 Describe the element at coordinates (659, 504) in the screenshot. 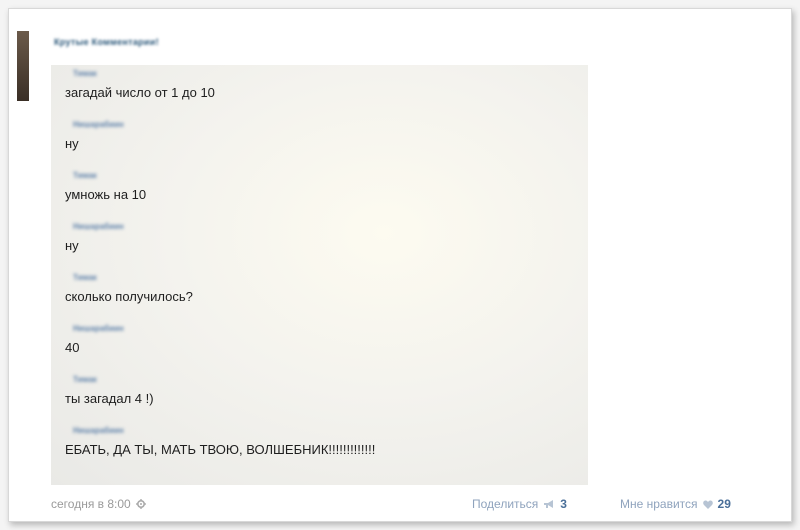

I see `like-label: Мне нравится` at that location.